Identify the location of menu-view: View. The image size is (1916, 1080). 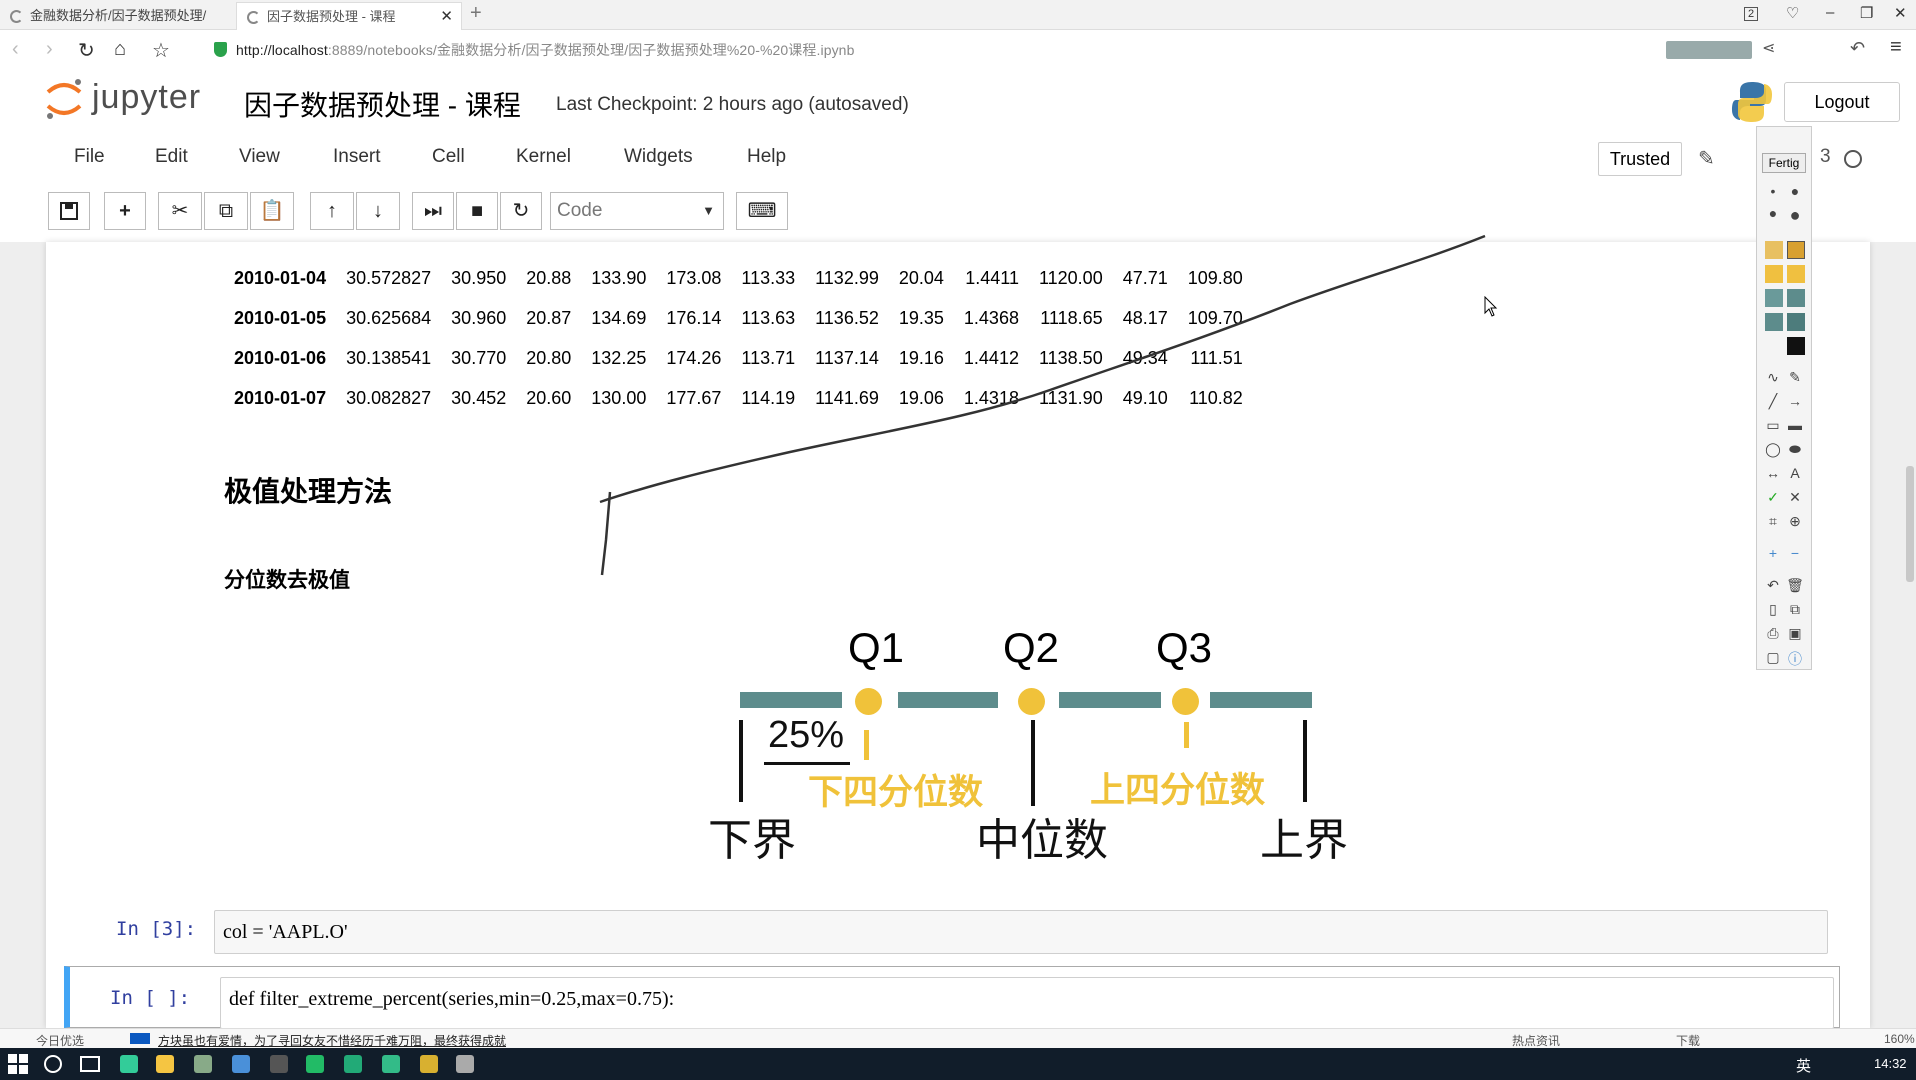
(259, 157).